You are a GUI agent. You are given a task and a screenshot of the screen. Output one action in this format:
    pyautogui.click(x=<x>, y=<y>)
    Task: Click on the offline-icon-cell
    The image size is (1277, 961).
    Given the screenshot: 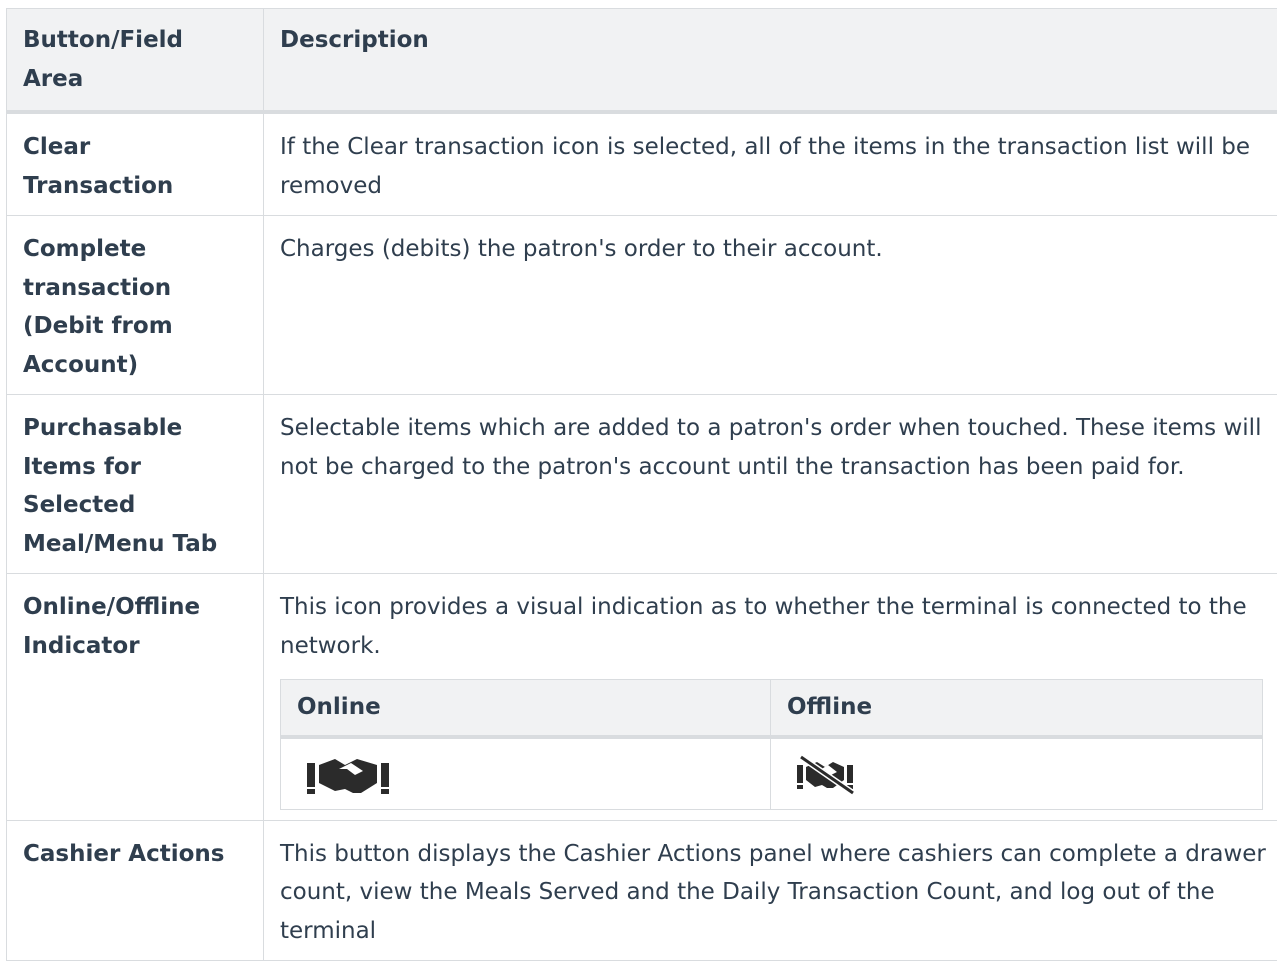 What is the action you would take?
    pyautogui.click(x=1017, y=773)
    